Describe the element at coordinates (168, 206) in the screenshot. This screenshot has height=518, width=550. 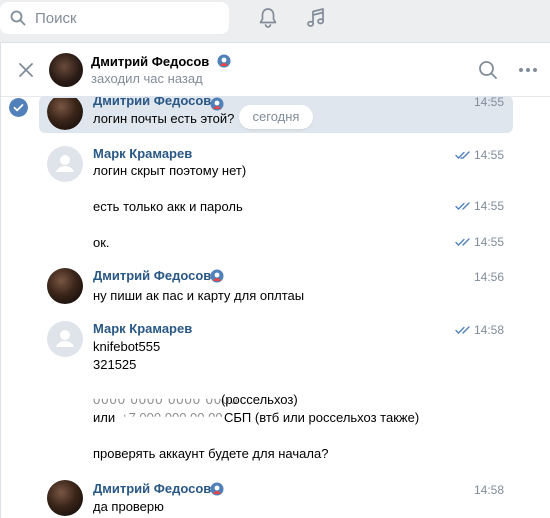
I see `message-text: есть только акк и пароль` at that location.